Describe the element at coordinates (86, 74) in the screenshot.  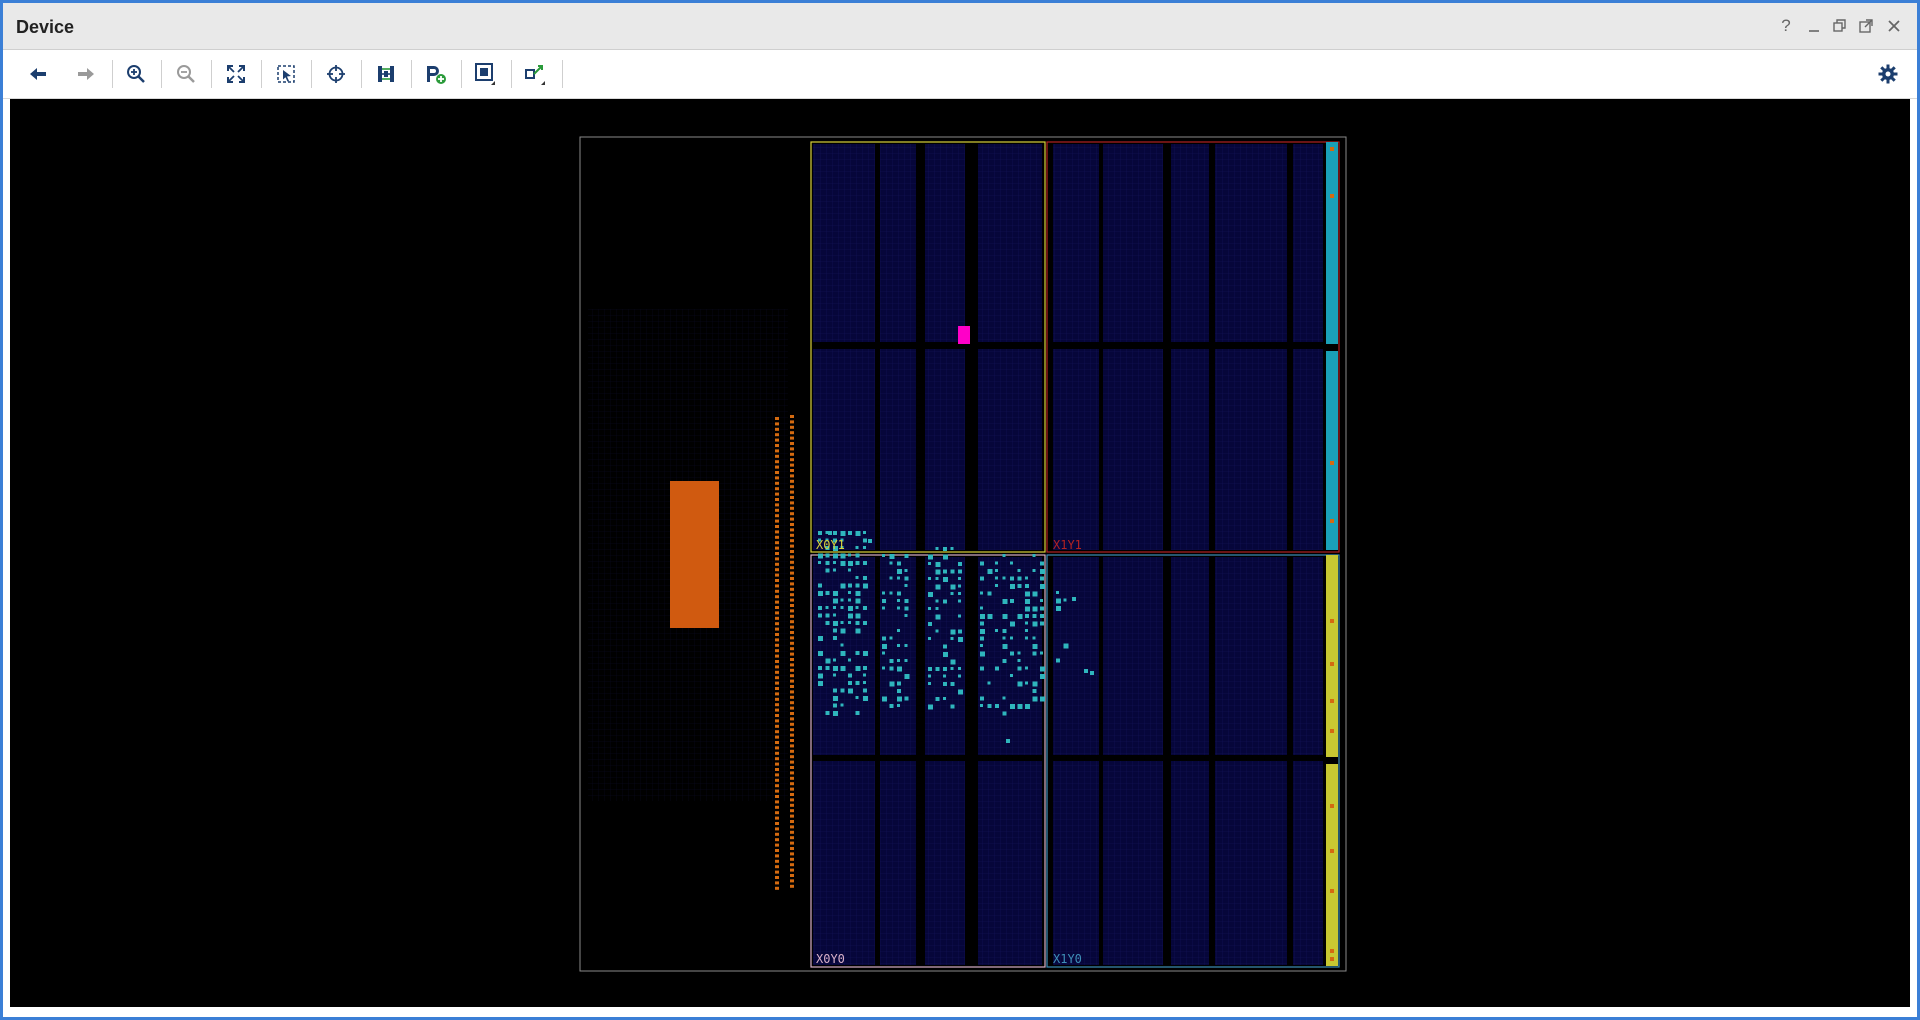
I see `forward-button` at that location.